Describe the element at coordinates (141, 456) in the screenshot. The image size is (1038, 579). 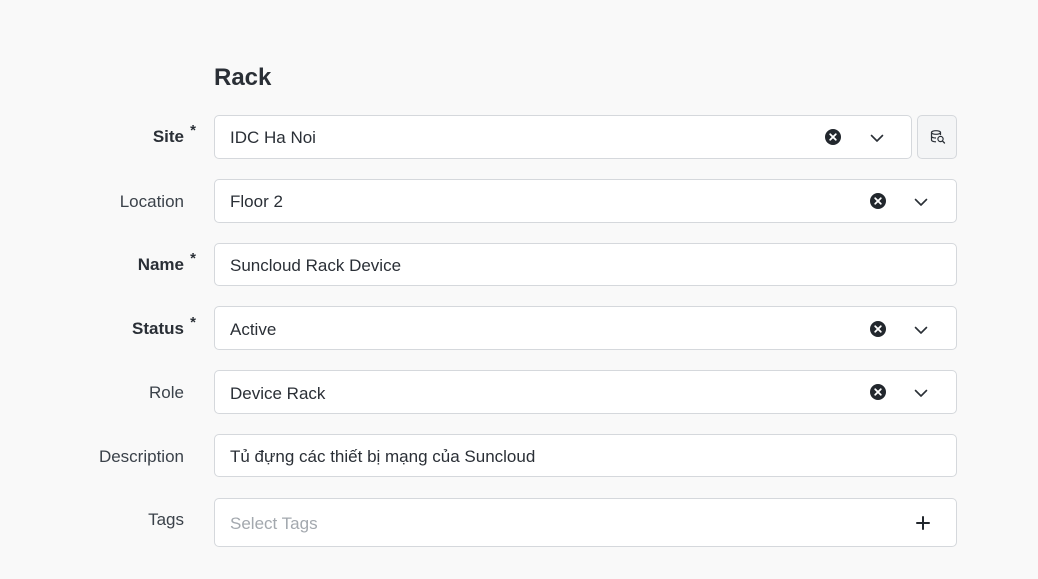
I see `description-label: Description` at that location.